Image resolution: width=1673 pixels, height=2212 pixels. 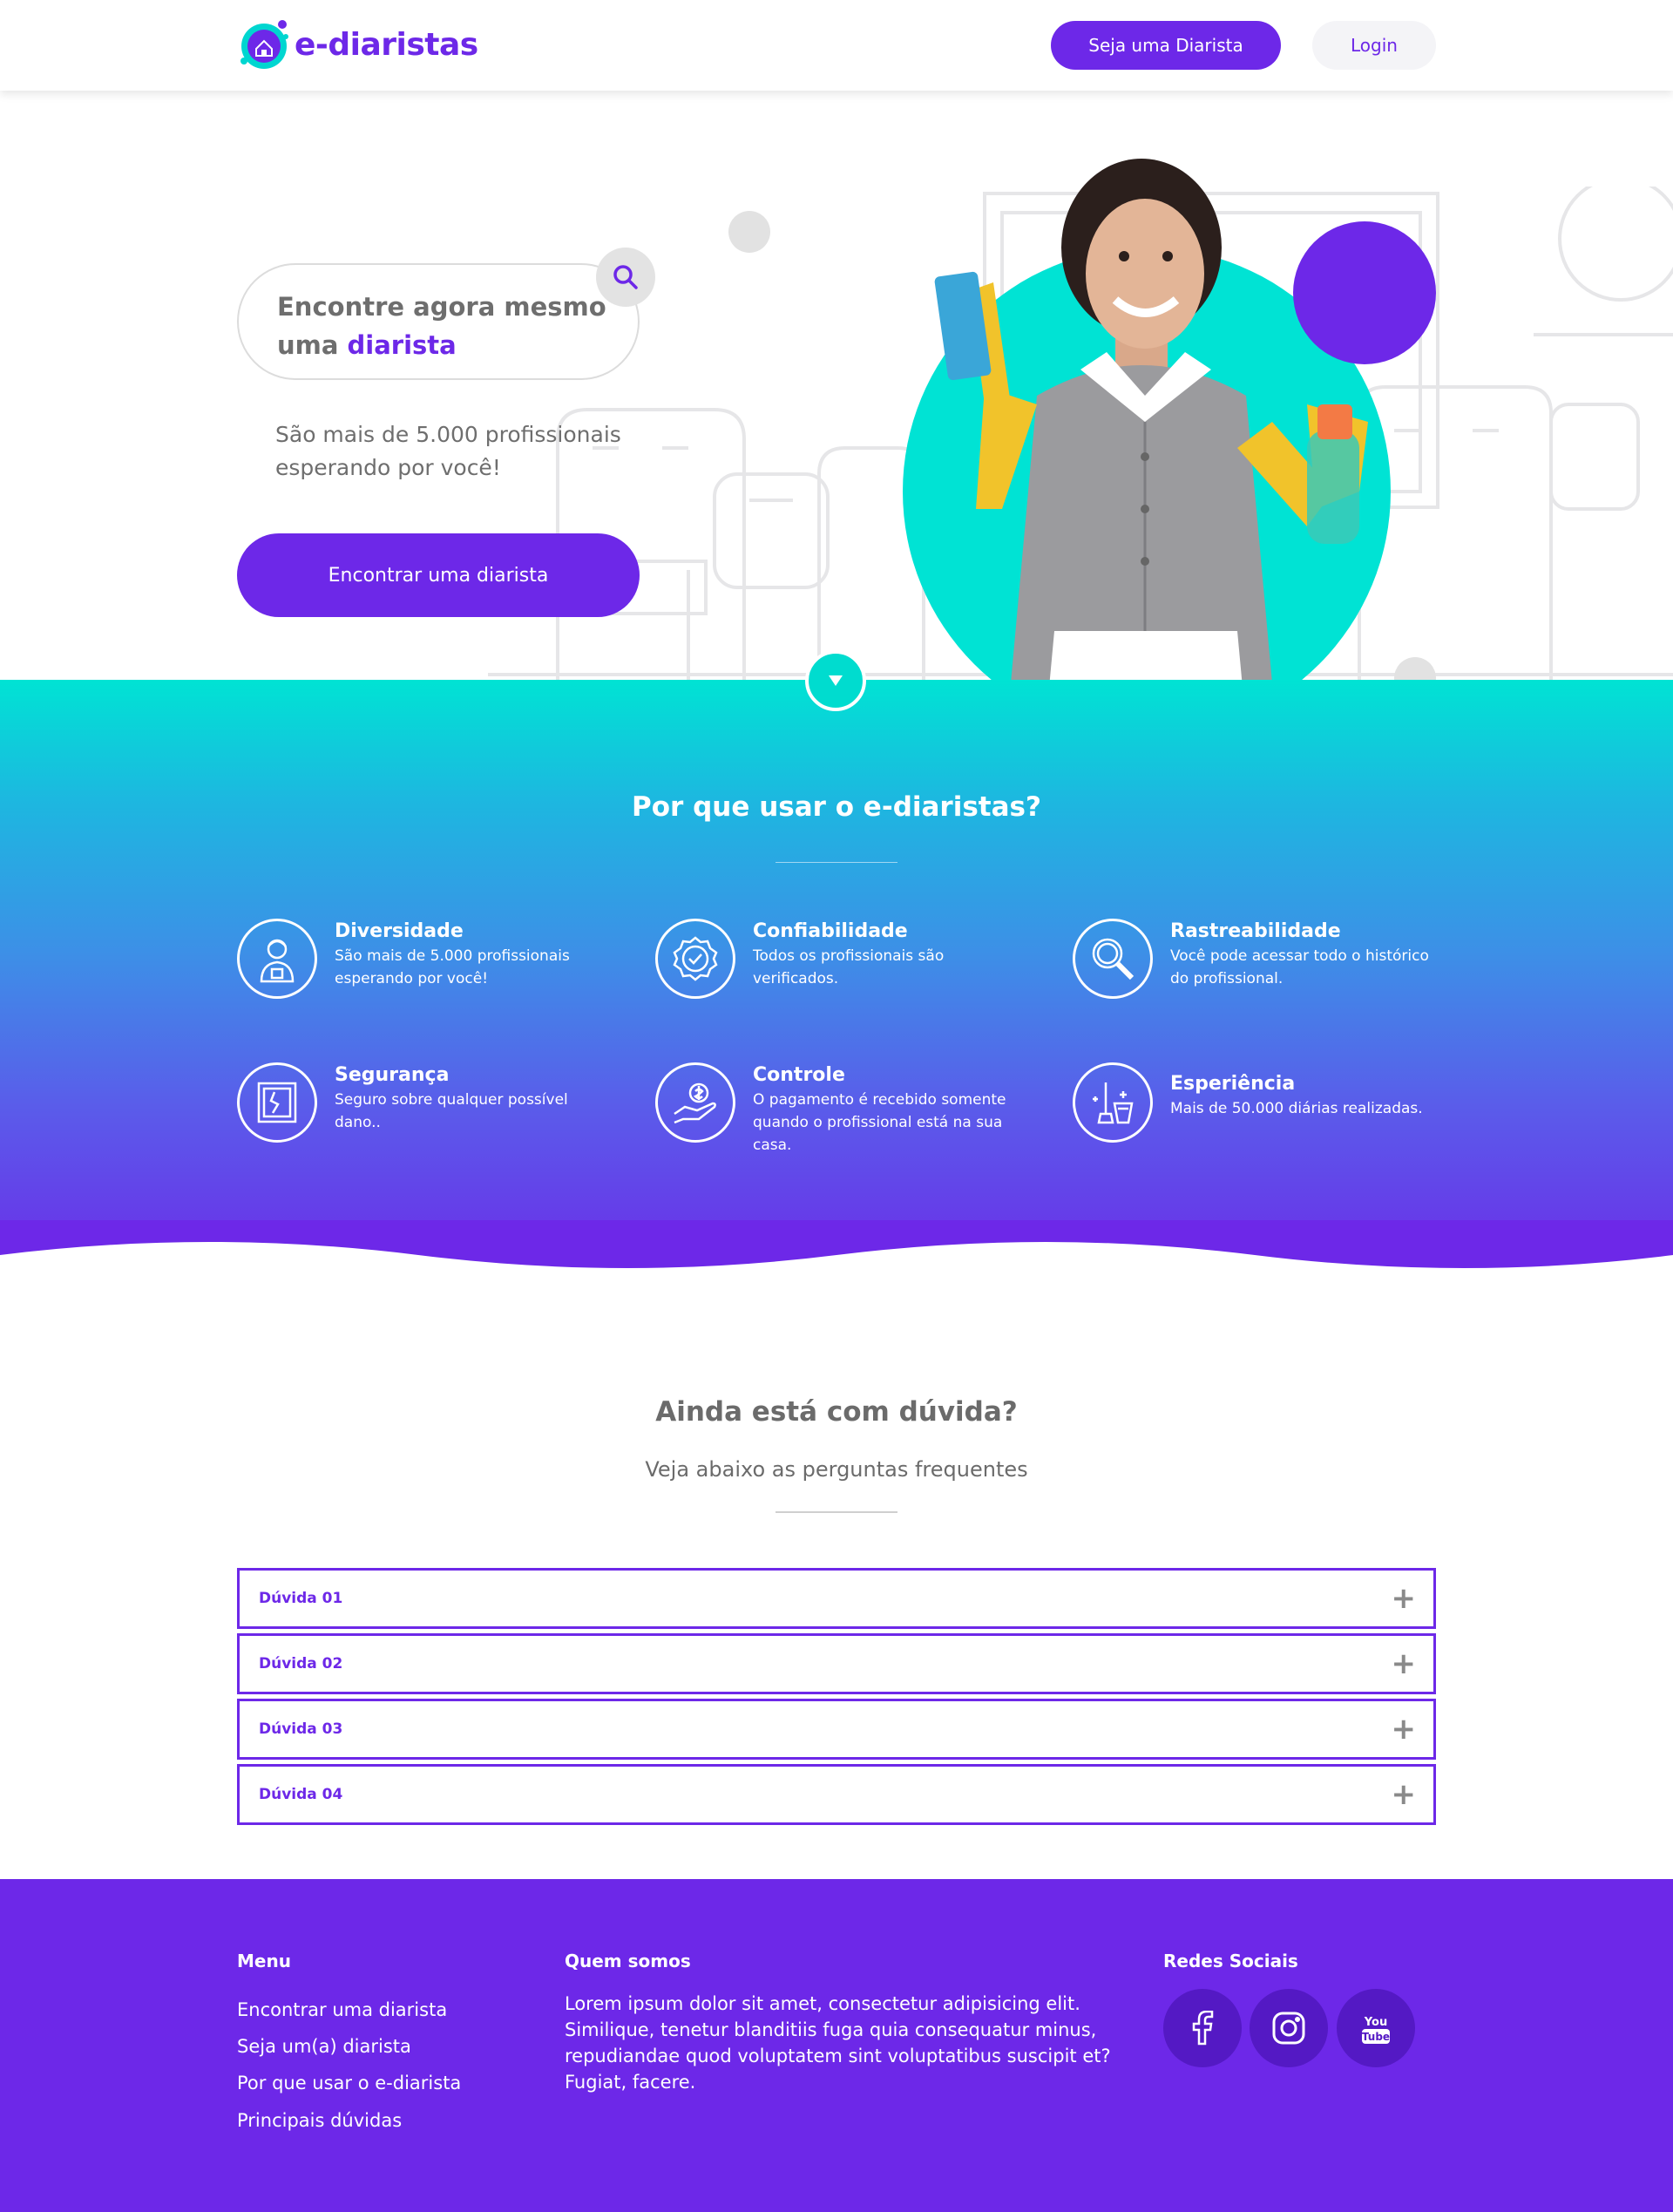 I want to click on feature-description: Seguro sobre qualquer possível dano.., so click(x=452, y=1111).